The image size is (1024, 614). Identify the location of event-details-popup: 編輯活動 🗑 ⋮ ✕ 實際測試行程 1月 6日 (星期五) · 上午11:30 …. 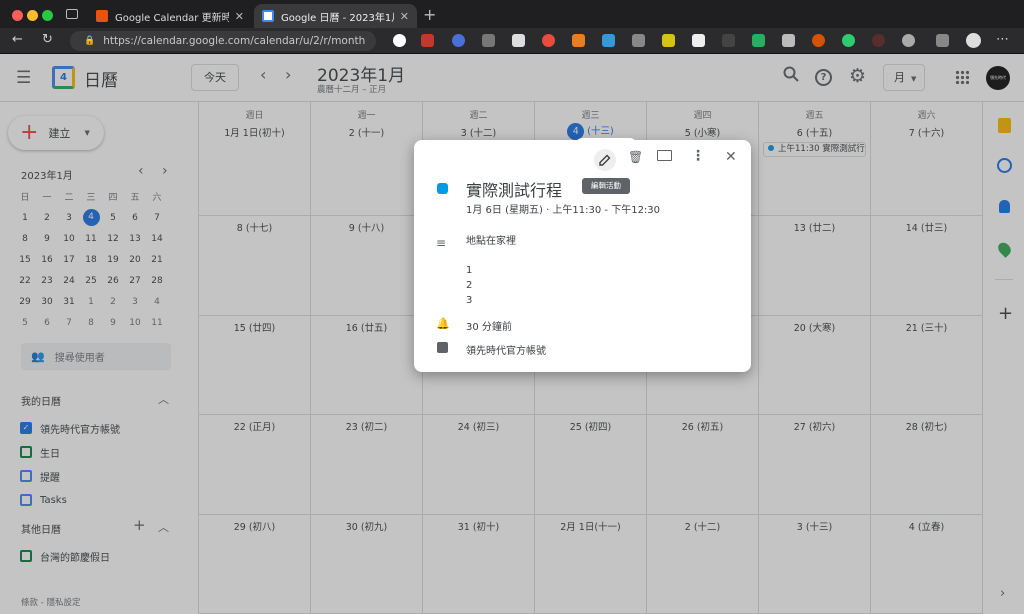
(582, 255).